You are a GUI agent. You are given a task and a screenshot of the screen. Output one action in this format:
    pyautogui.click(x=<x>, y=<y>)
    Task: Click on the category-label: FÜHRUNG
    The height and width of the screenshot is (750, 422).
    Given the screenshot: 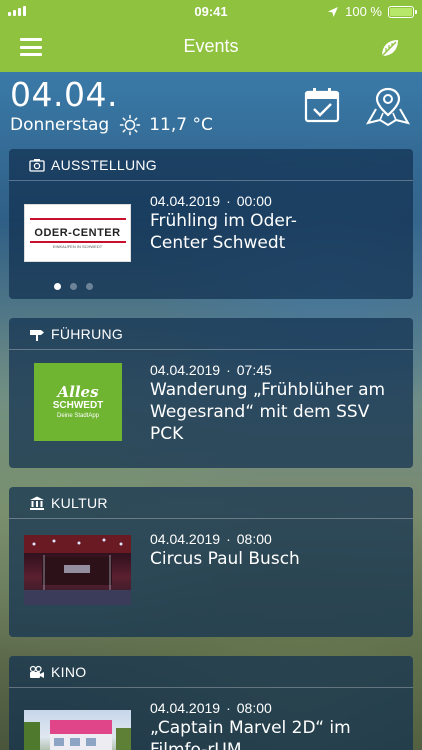 What is the action you would take?
    pyautogui.click(x=87, y=333)
    